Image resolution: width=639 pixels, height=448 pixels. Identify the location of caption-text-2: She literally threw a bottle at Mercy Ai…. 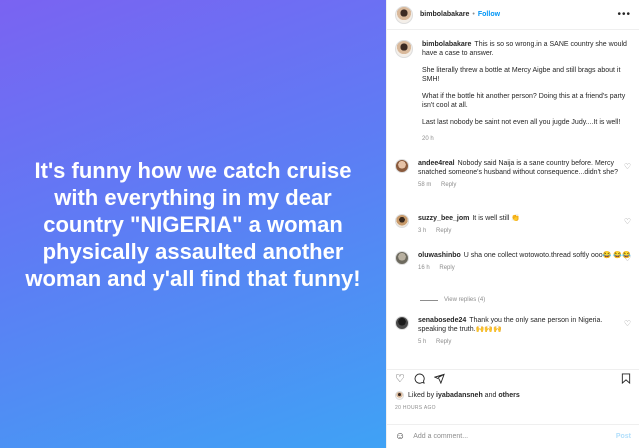
(521, 75).